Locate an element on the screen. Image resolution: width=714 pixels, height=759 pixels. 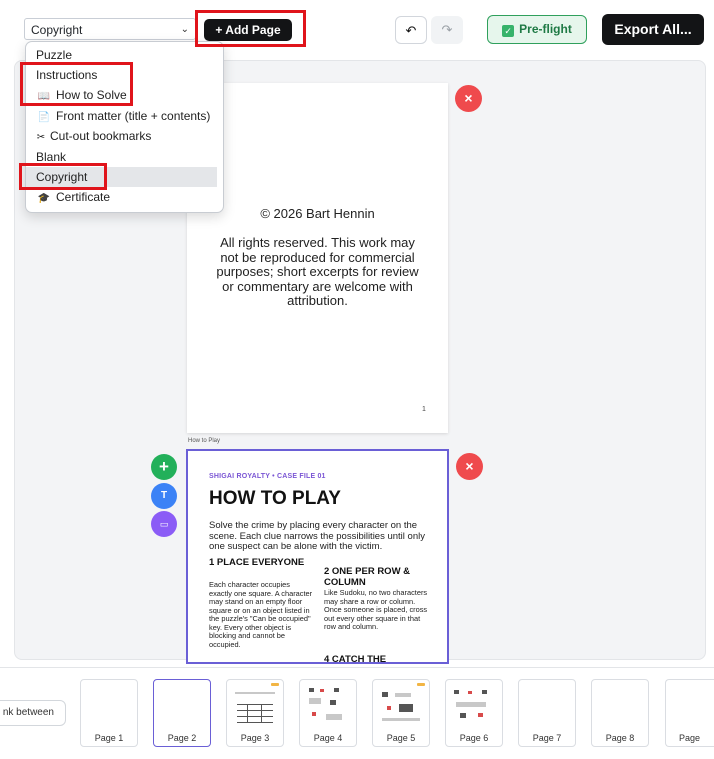
undo-icon: ↶ is located at coordinates (411, 30).